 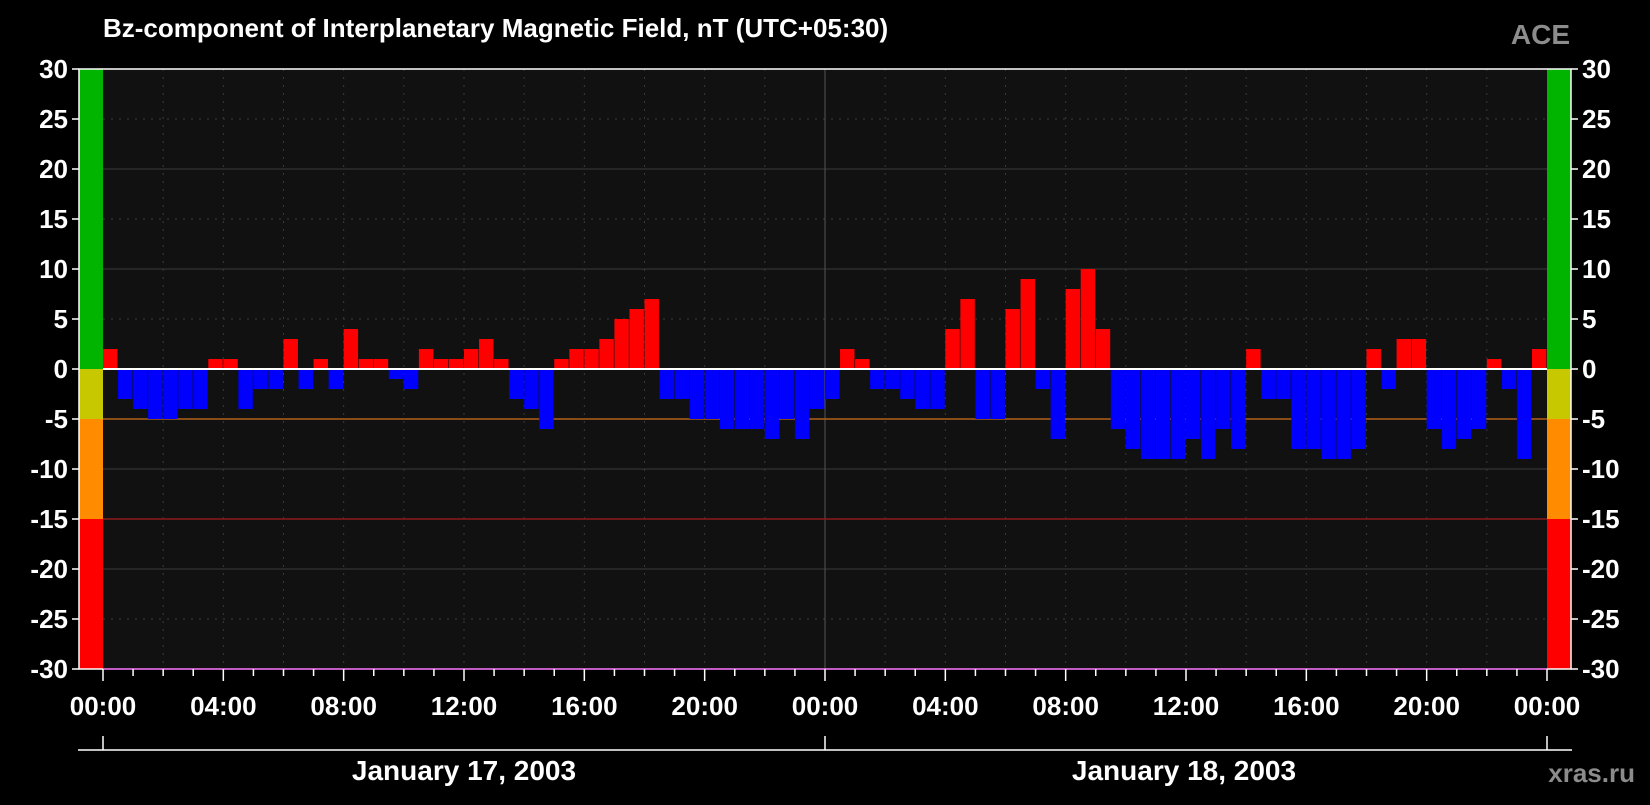 What do you see at coordinates (464, 770) in the screenshot?
I see `date-label-day-1: January 17, 2003` at bounding box center [464, 770].